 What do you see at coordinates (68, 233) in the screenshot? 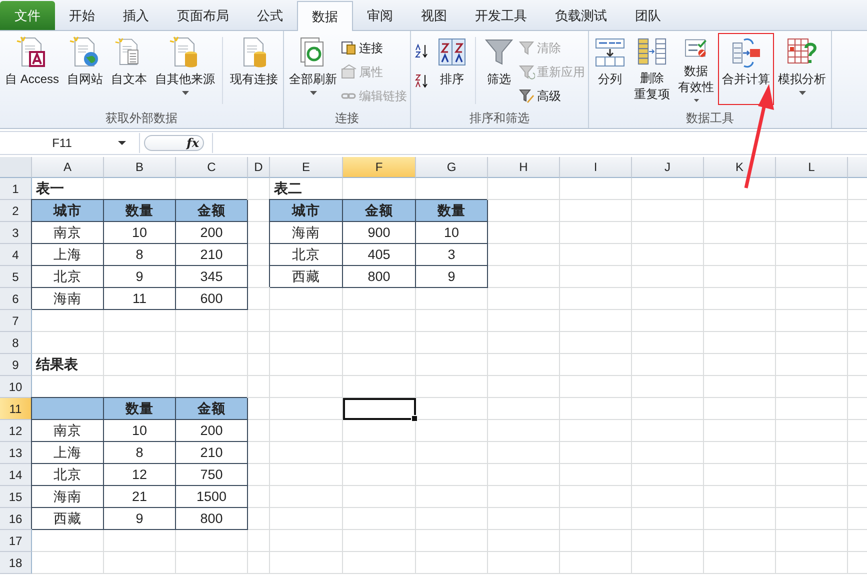
I see `grid-cell: 南京` at bounding box center [68, 233].